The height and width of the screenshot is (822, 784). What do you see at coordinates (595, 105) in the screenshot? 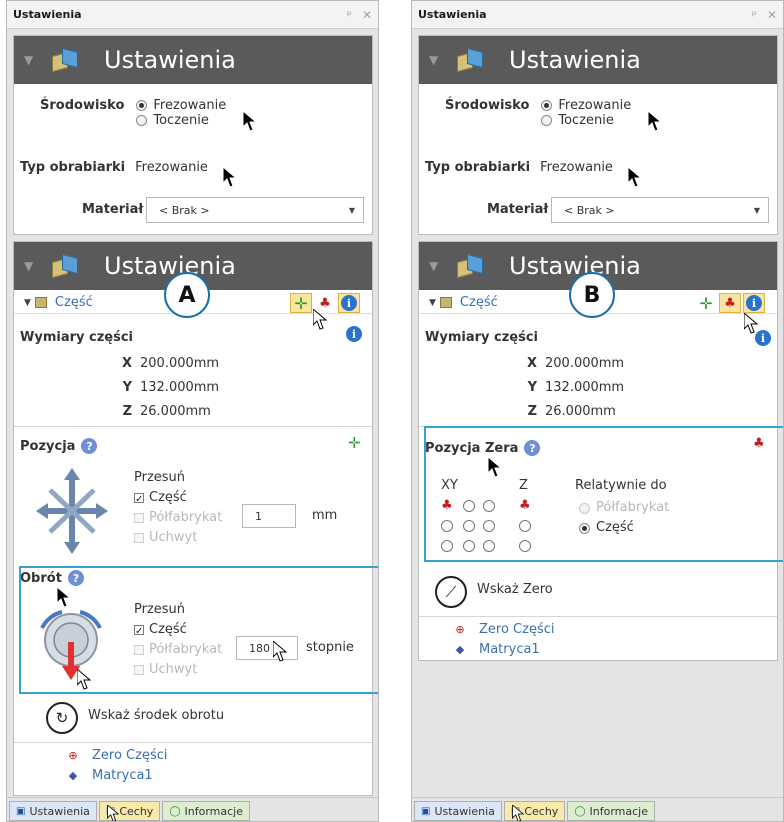
I see `radio-label: Frezowanie` at bounding box center [595, 105].